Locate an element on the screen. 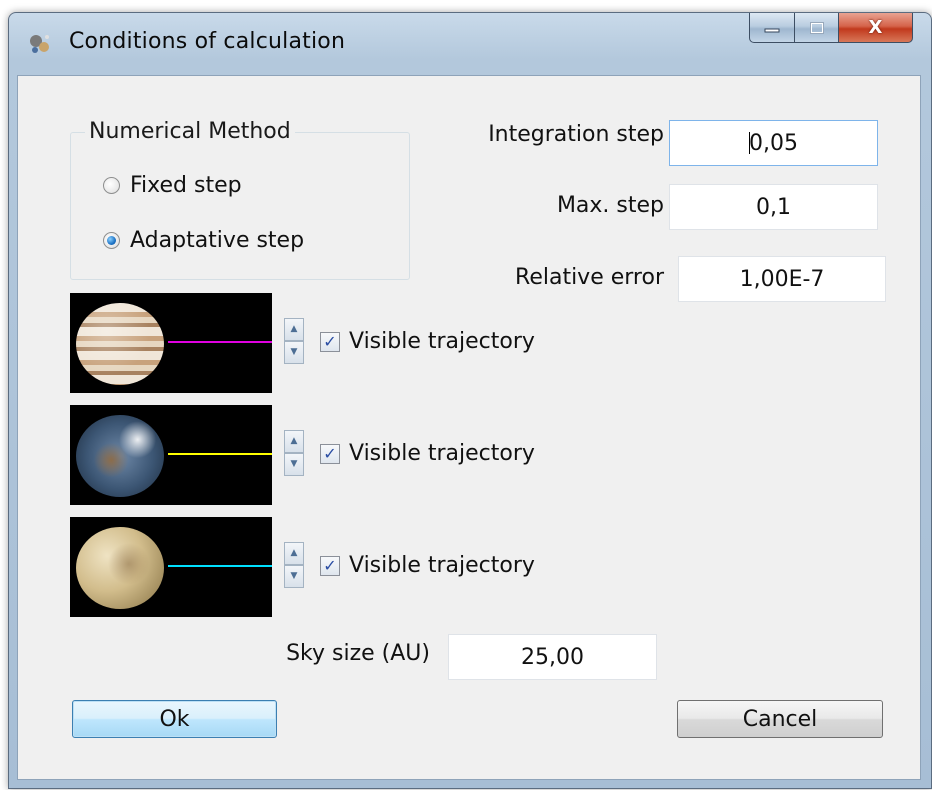 The image size is (932, 790). earth-visible-option: ✓ Visible trajectory is located at coordinates (427, 453).